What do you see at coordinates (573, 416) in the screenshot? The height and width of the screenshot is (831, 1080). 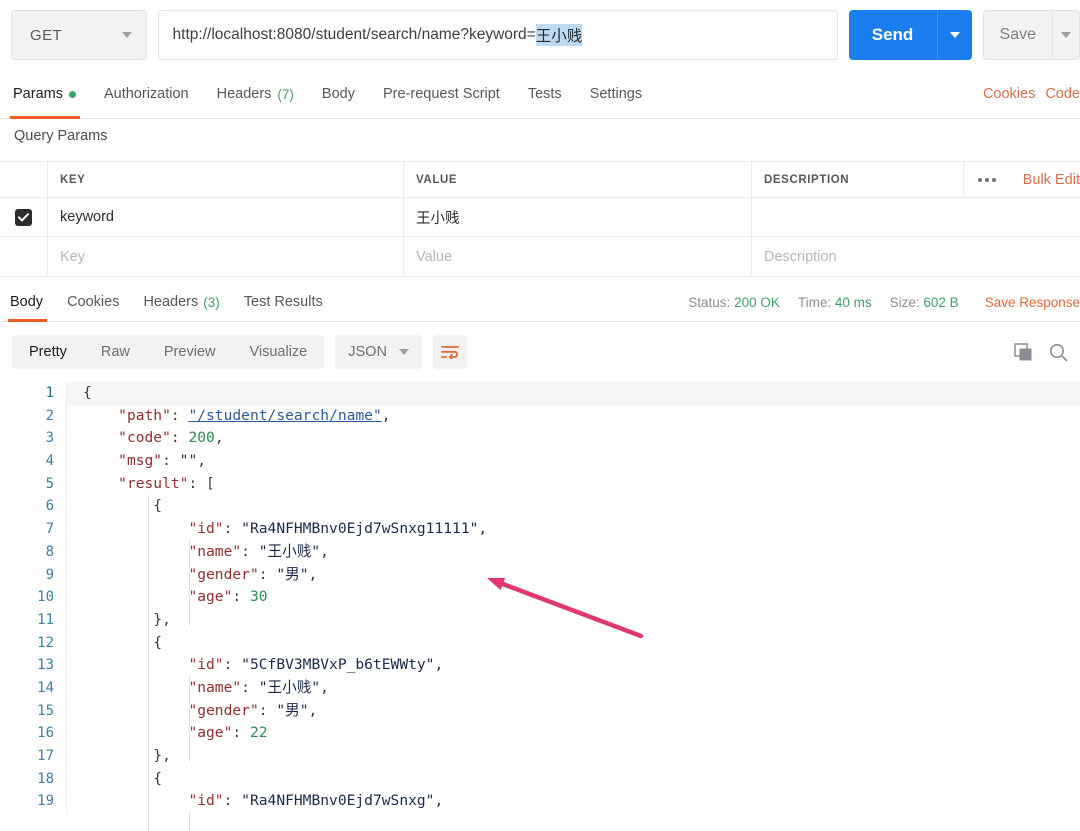 I see `code-line-text: "path": "/student/search/name",` at bounding box center [573, 416].